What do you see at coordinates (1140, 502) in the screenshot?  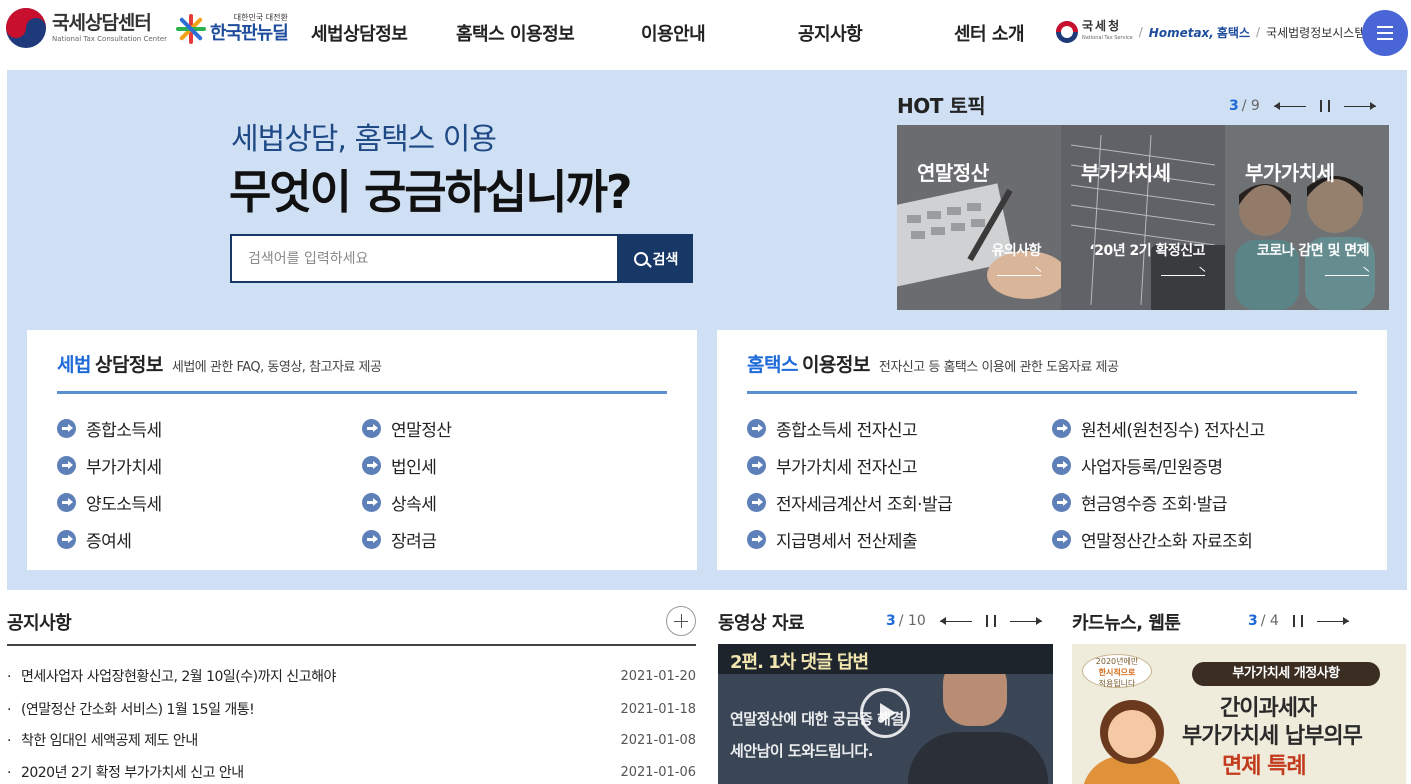 I see `hometax-link-item: 현금영수증 조회·발급` at bounding box center [1140, 502].